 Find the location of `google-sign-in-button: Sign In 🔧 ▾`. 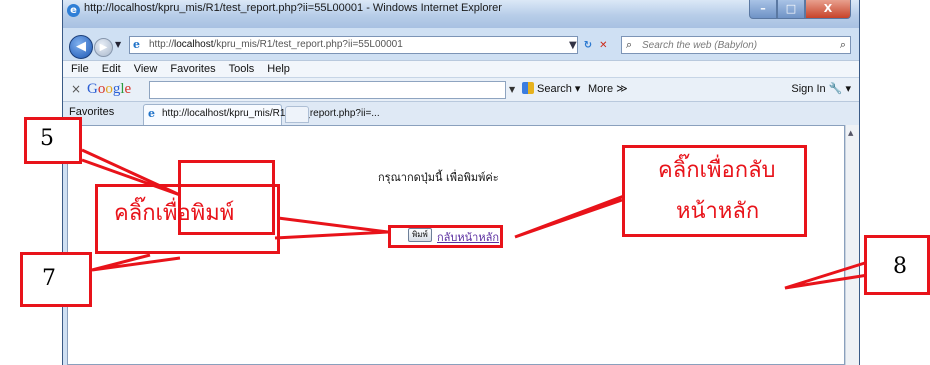

google-sign-in-button: Sign In 🔧 ▾ is located at coordinates (821, 88).